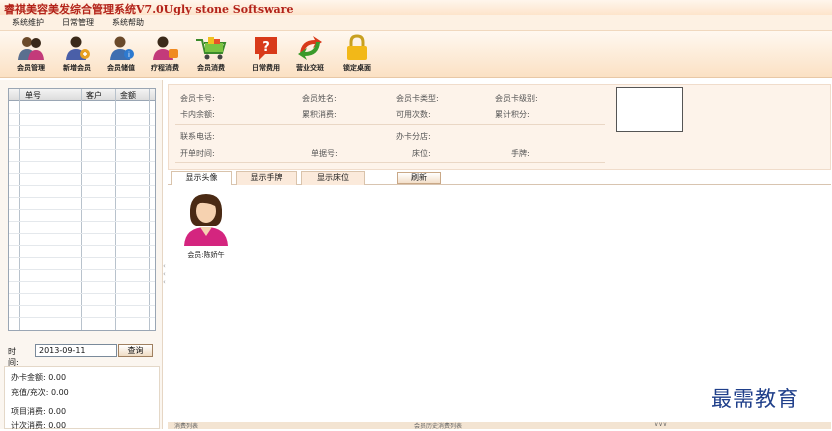  I want to click on menu-daily-management: 日常管理, so click(78, 22).